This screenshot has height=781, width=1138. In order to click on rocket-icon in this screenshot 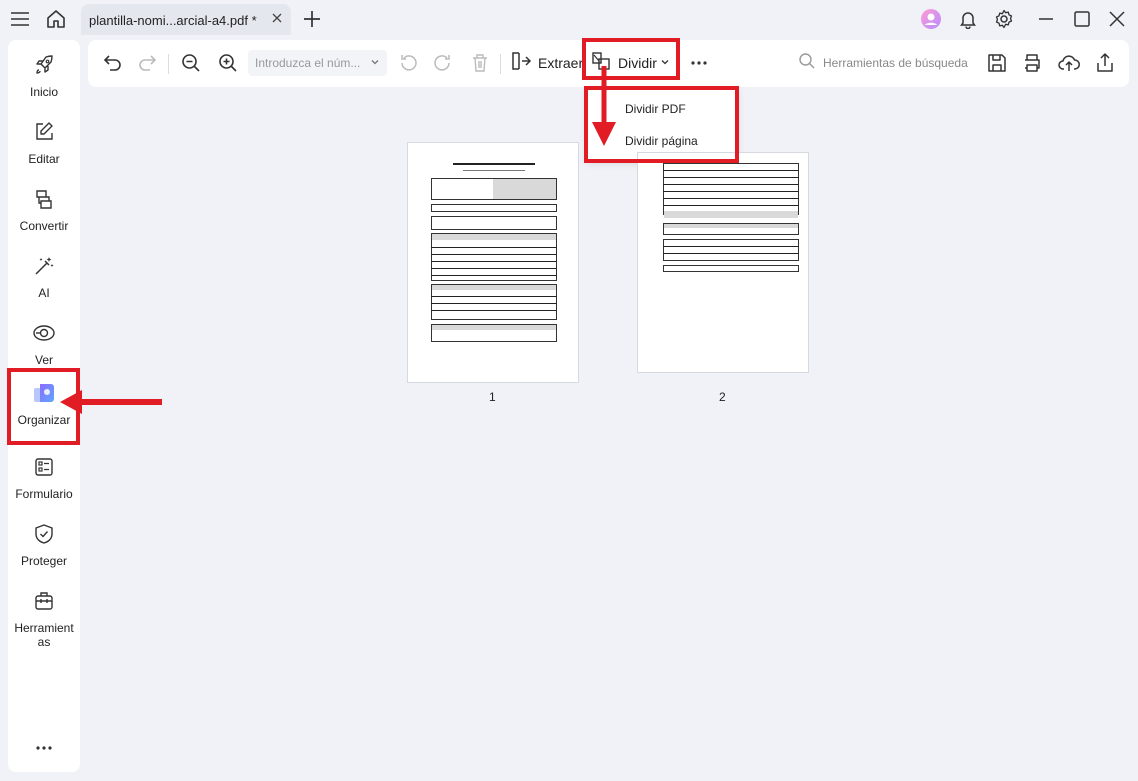, I will do `click(44, 65)`.